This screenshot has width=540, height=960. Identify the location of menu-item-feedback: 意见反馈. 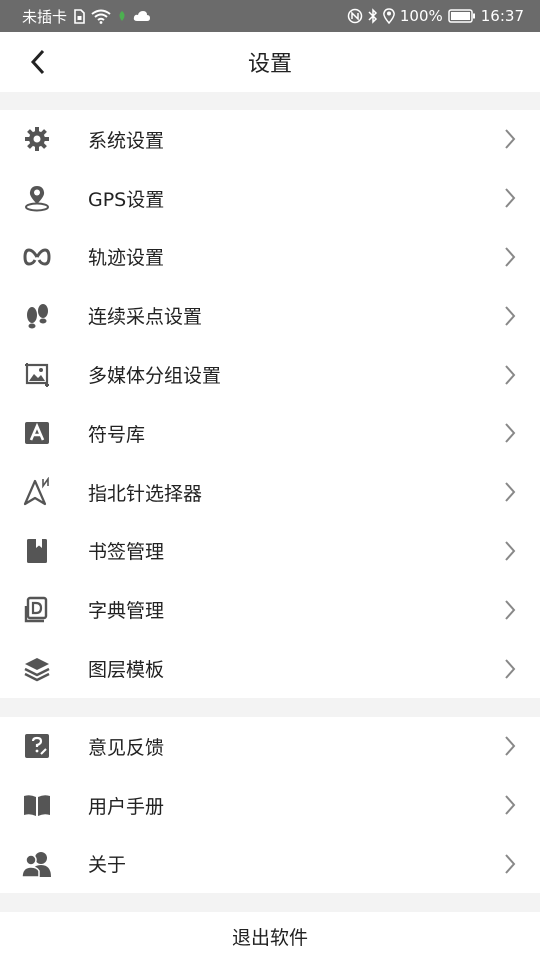
(270, 746).